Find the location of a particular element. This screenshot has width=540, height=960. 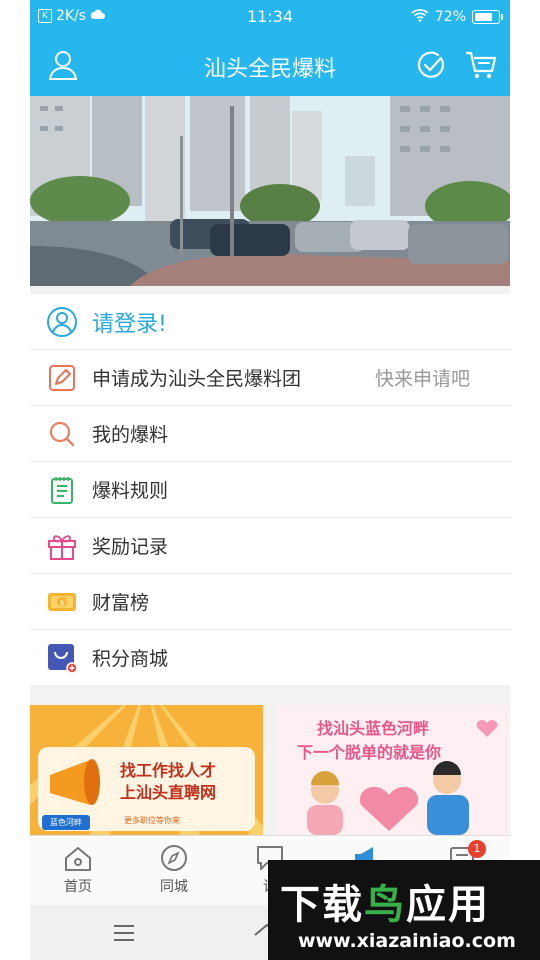

rules-label: 爆料规则 is located at coordinates (130, 491).